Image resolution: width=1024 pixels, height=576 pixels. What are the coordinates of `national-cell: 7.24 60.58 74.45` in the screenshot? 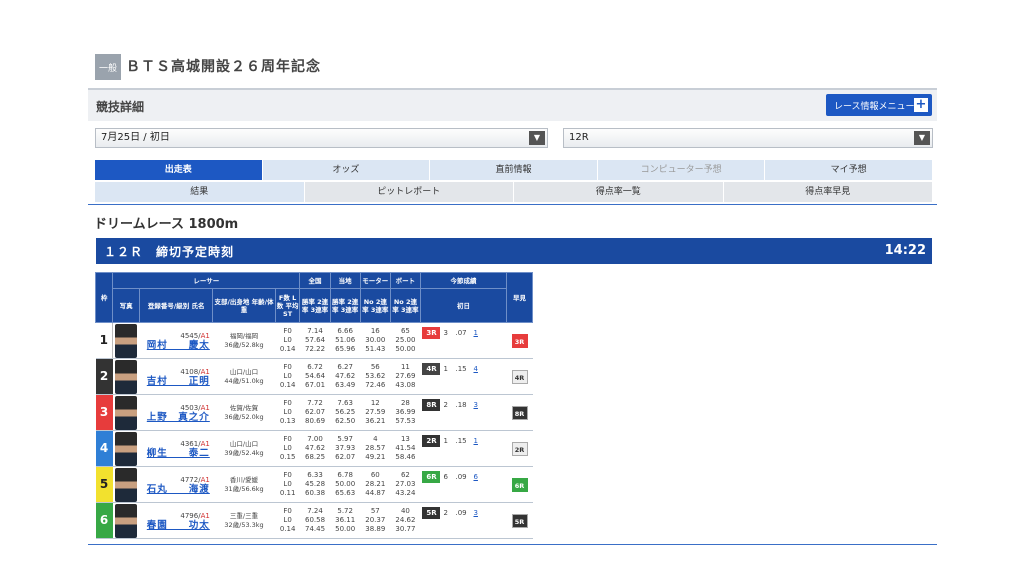 It's located at (315, 520).